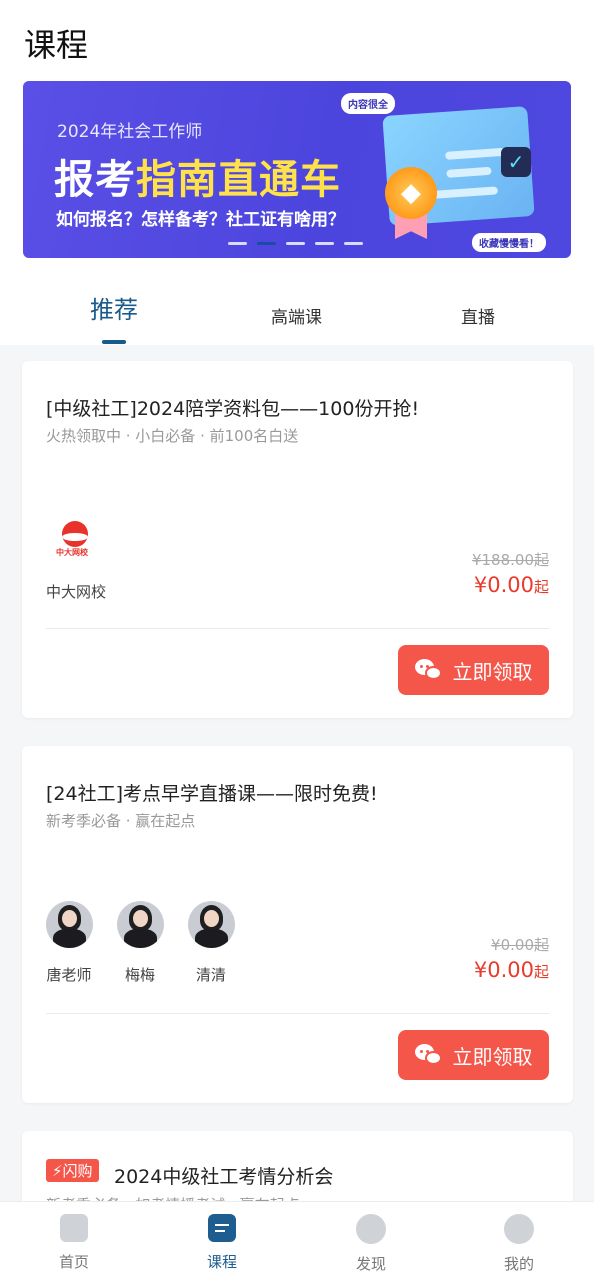 This screenshot has width=594, height=1280. Describe the element at coordinates (233, 409) in the screenshot. I see `course-title: [中级社工]2024陪学资料包——100份开抢!` at that location.